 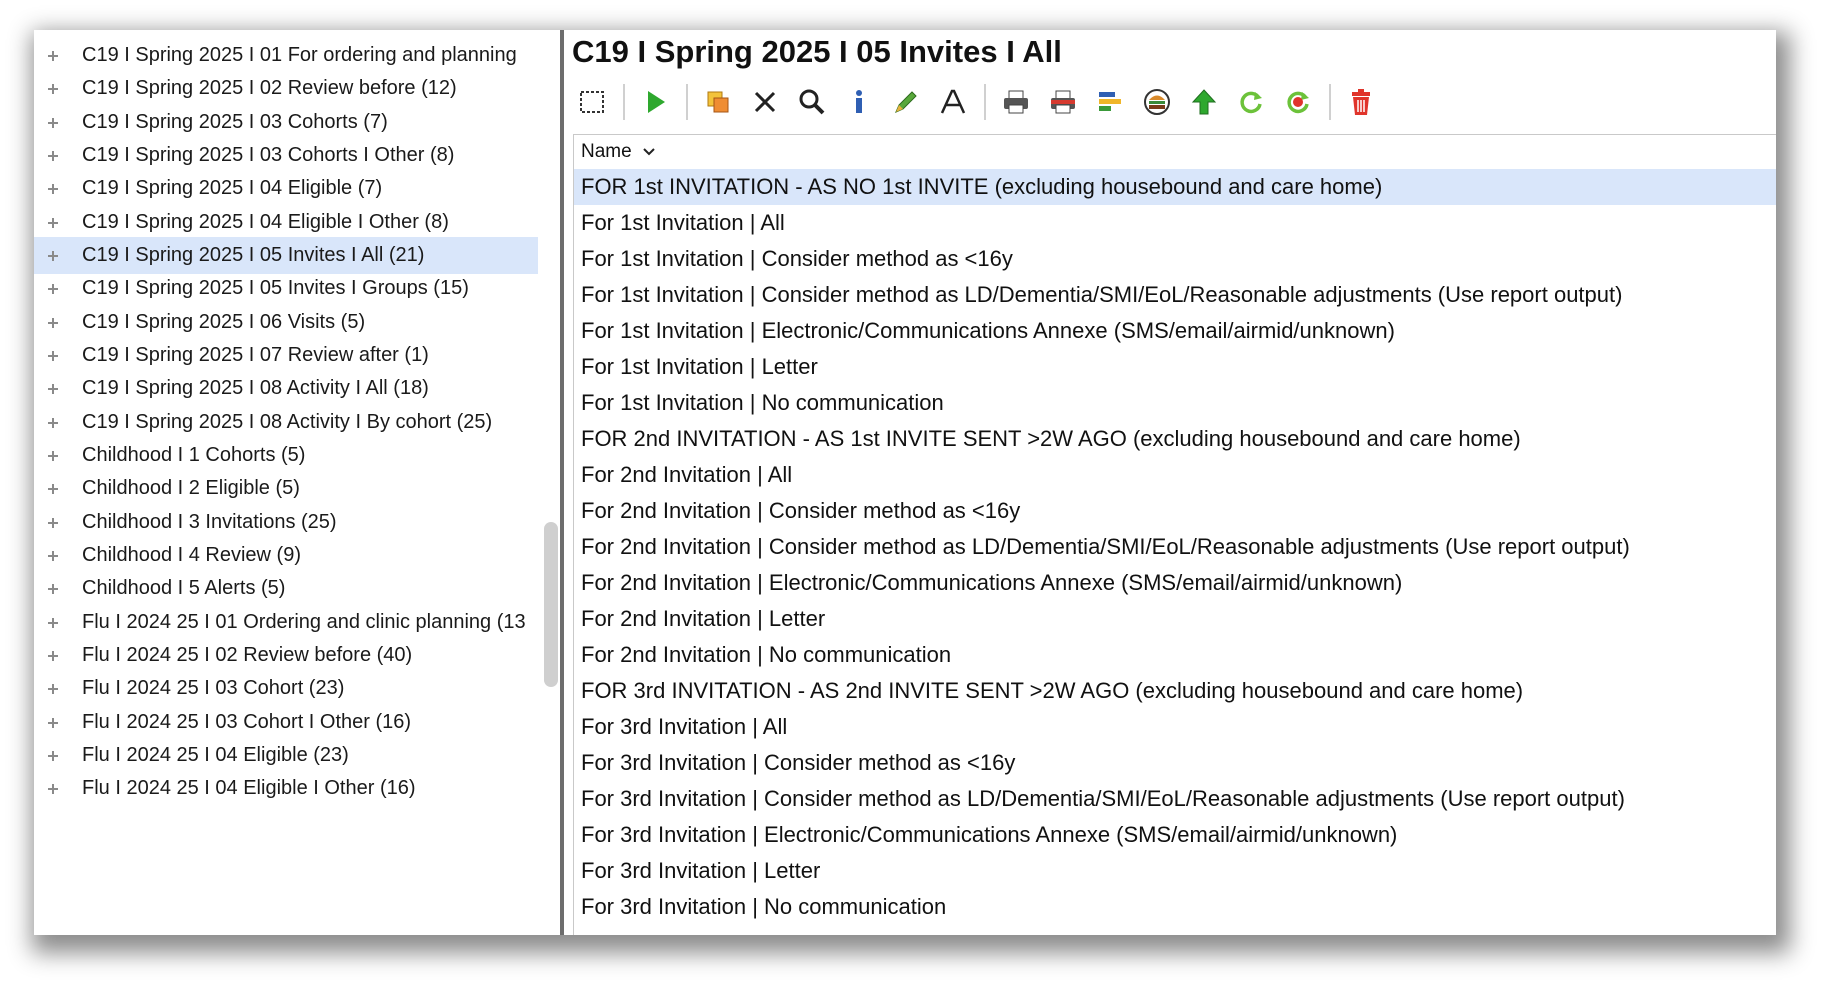 I want to click on list-item: For 3rd Invitation | No communication, so click(x=1175, y=907).